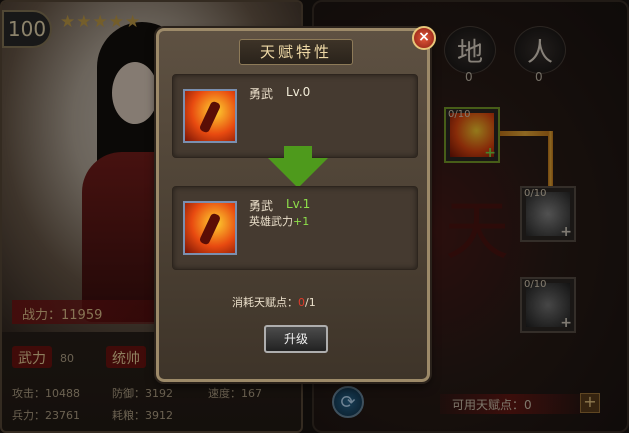 This screenshot has height=433, width=629. I want to click on close-button: ×, so click(424, 38).